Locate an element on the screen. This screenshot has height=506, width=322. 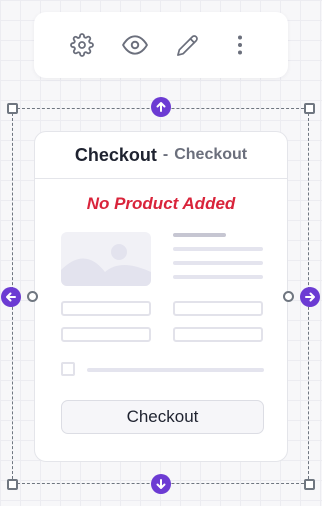
arrow-down-icon is located at coordinates (161, 484).